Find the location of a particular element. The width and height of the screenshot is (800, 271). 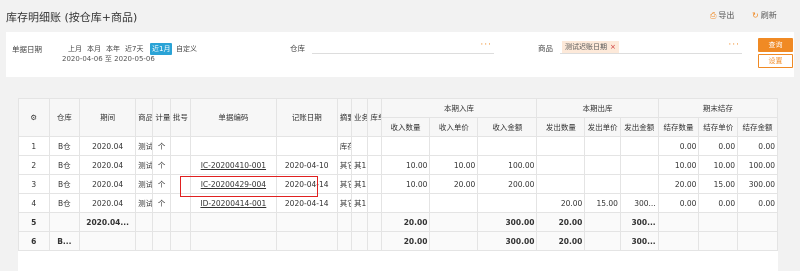

col-header-out-amount: 发出金额 is located at coordinates (639, 127).